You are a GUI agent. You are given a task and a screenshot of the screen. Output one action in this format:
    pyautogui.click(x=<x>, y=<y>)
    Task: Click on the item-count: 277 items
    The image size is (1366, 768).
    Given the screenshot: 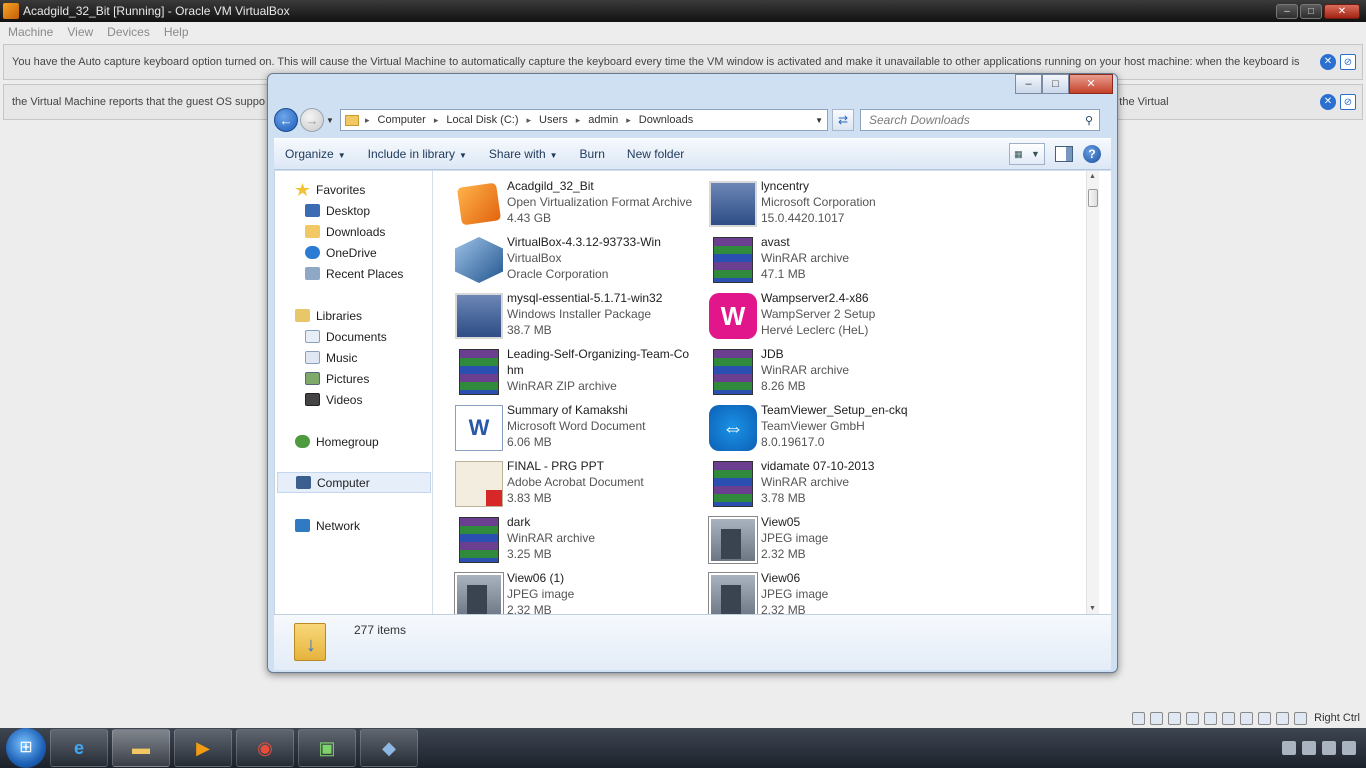 What is the action you would take?
    pyautogui.click(x=380, y=630)
    